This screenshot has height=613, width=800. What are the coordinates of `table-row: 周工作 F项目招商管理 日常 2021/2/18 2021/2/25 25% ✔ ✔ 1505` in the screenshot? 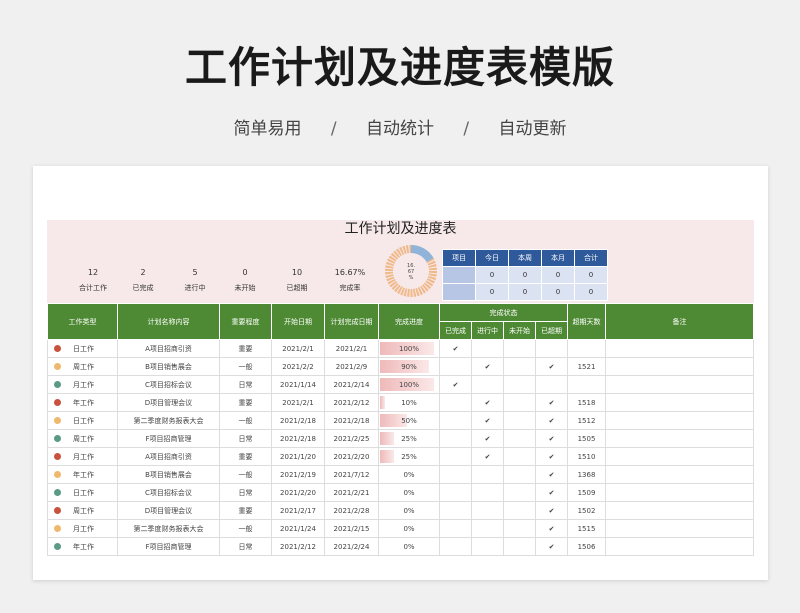 It's located at (400, 438).